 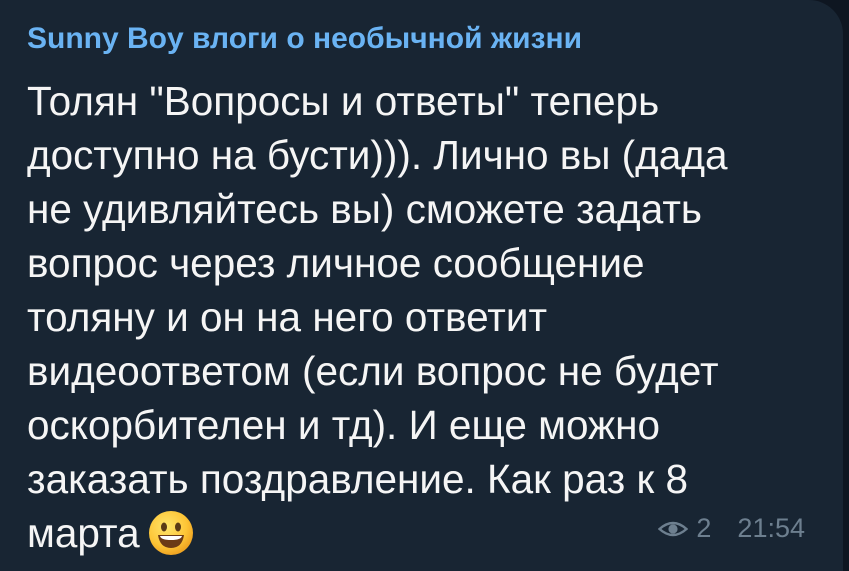 What do you see at coordinates (377, 155) in the screenshot?
I see `message-line: доступно на бусти))). Лично вы (дада` at bounding box center [377, 155].